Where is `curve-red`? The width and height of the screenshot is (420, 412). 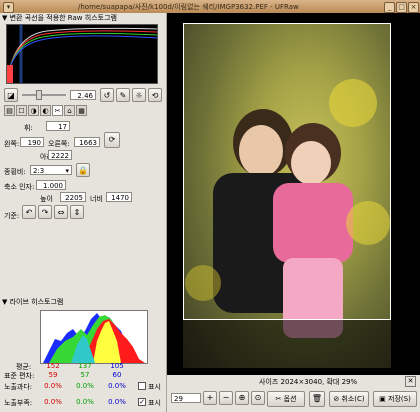
curve-red is located at coordinates (82, 57).